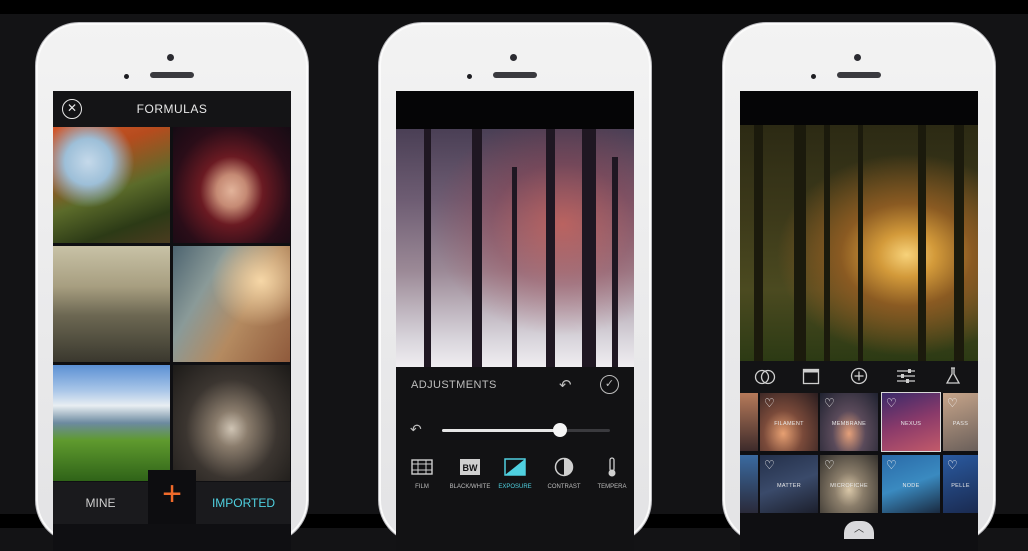 This screenshot has width=1028, height=551. What do you see at coordinates (859, 530) in the screenshot?
I see `chevron-up-icon: ︿` at bounding box center [859, 530].